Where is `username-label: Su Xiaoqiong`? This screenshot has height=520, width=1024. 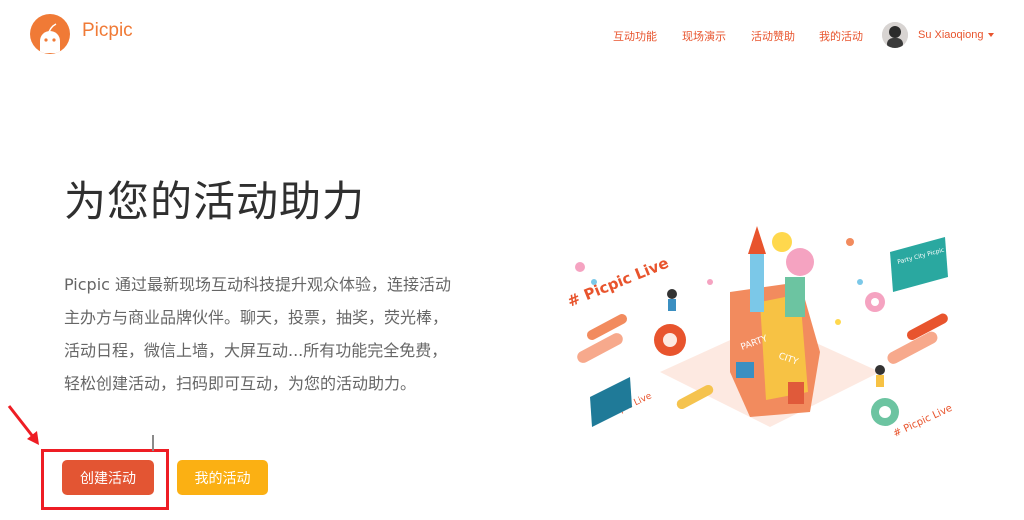
username-label: Su Xiaoqiong is located at coordinates (951, 35).